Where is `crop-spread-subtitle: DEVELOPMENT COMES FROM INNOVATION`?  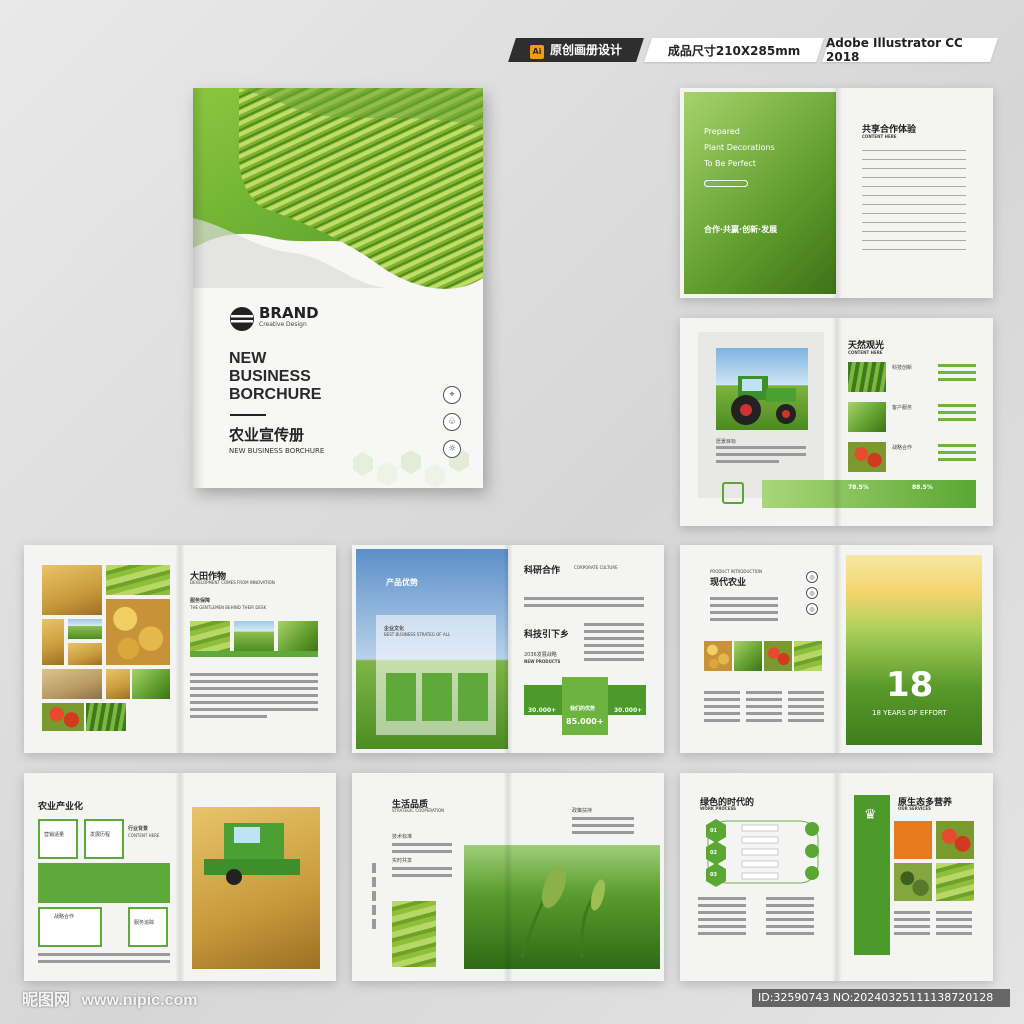 crop-spread-subtitle: DEVELOPMENT COMES FROM INNOVATION is located at coordinates (232, 582).